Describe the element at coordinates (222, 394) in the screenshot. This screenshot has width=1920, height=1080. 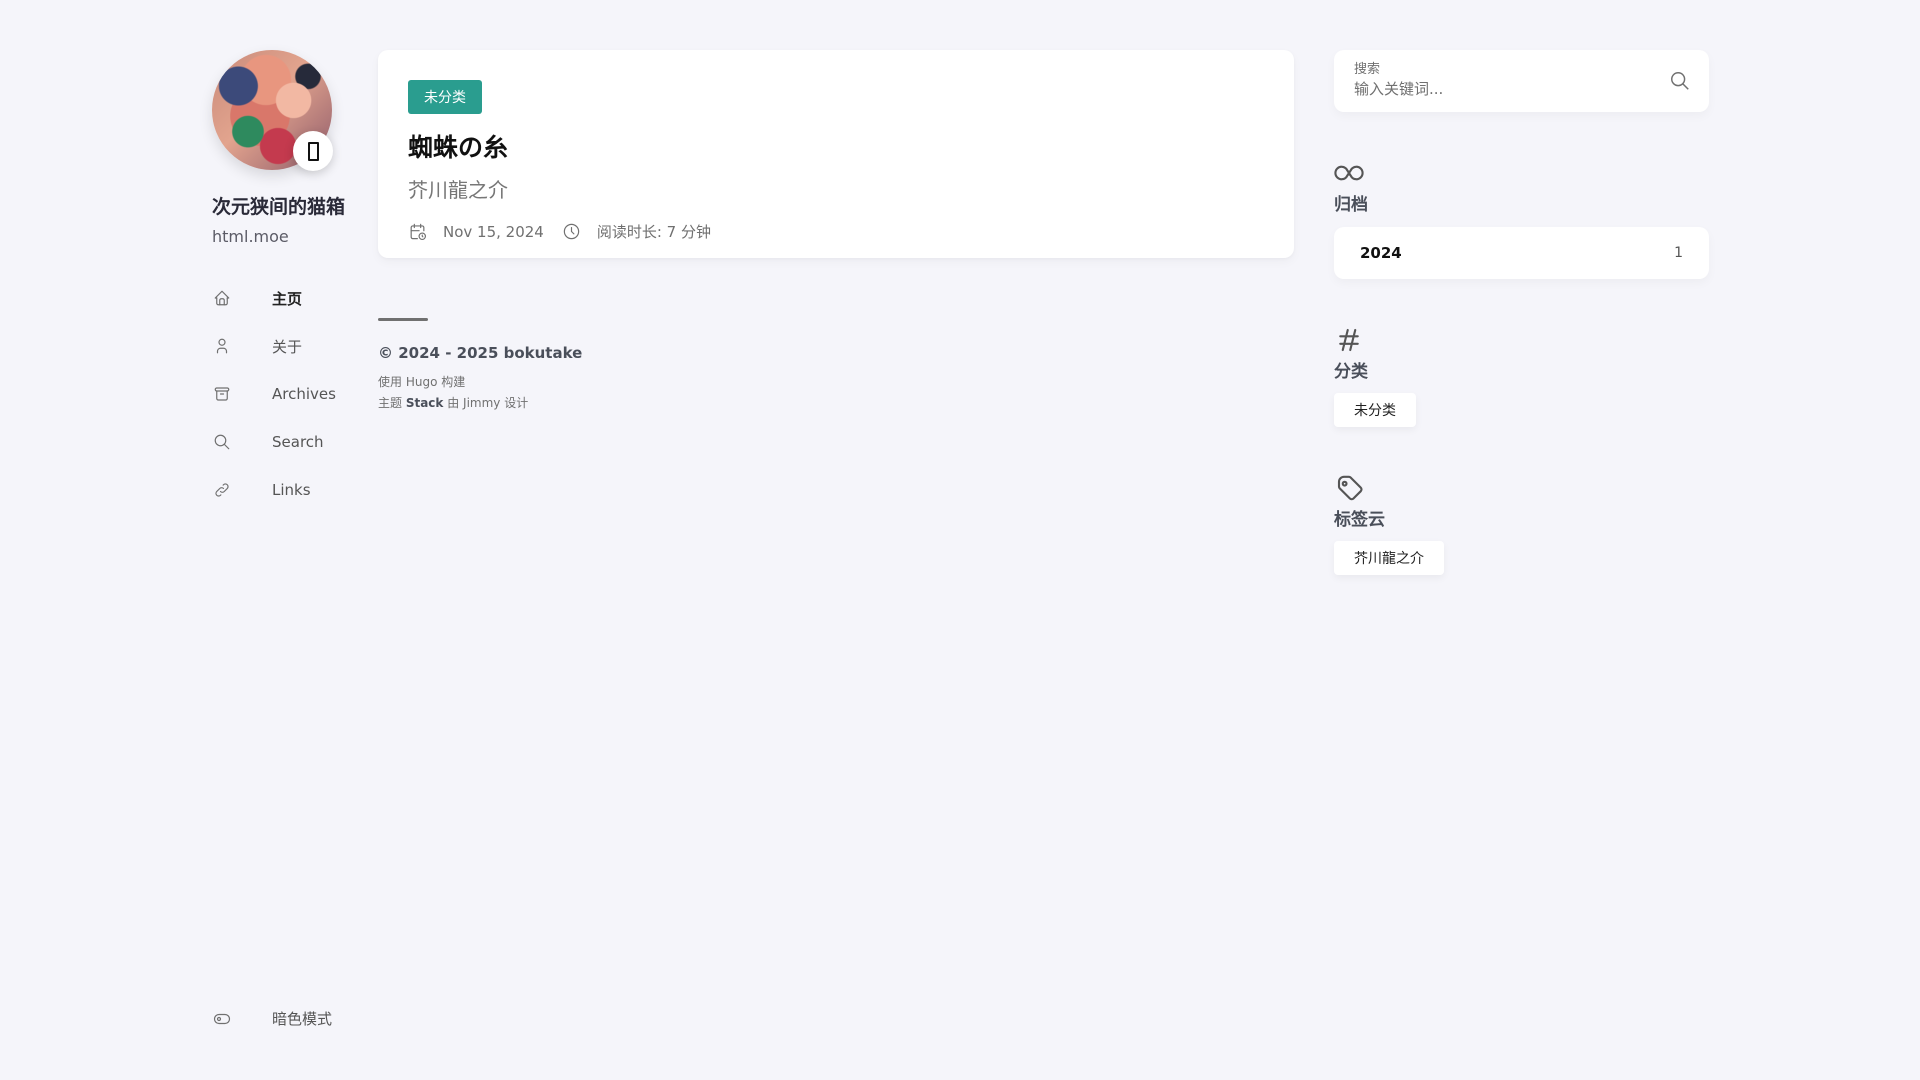
I see `archive-icon` at that location.